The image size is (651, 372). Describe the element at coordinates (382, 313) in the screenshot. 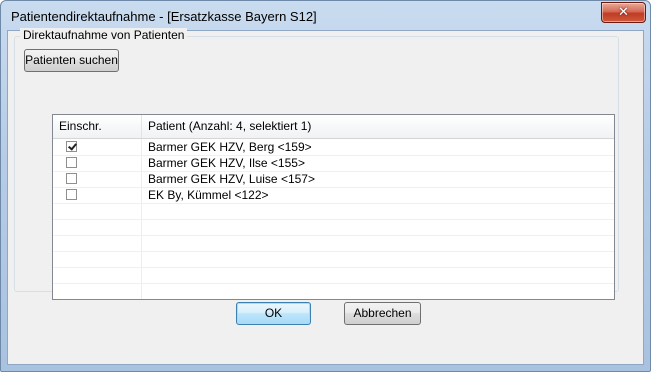

I see `cancel-button: Abbrechen` at that location.